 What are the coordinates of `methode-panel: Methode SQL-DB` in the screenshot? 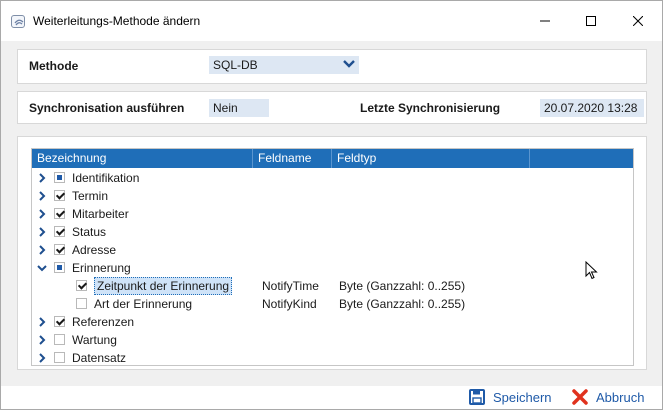 It's located at (332, 66).